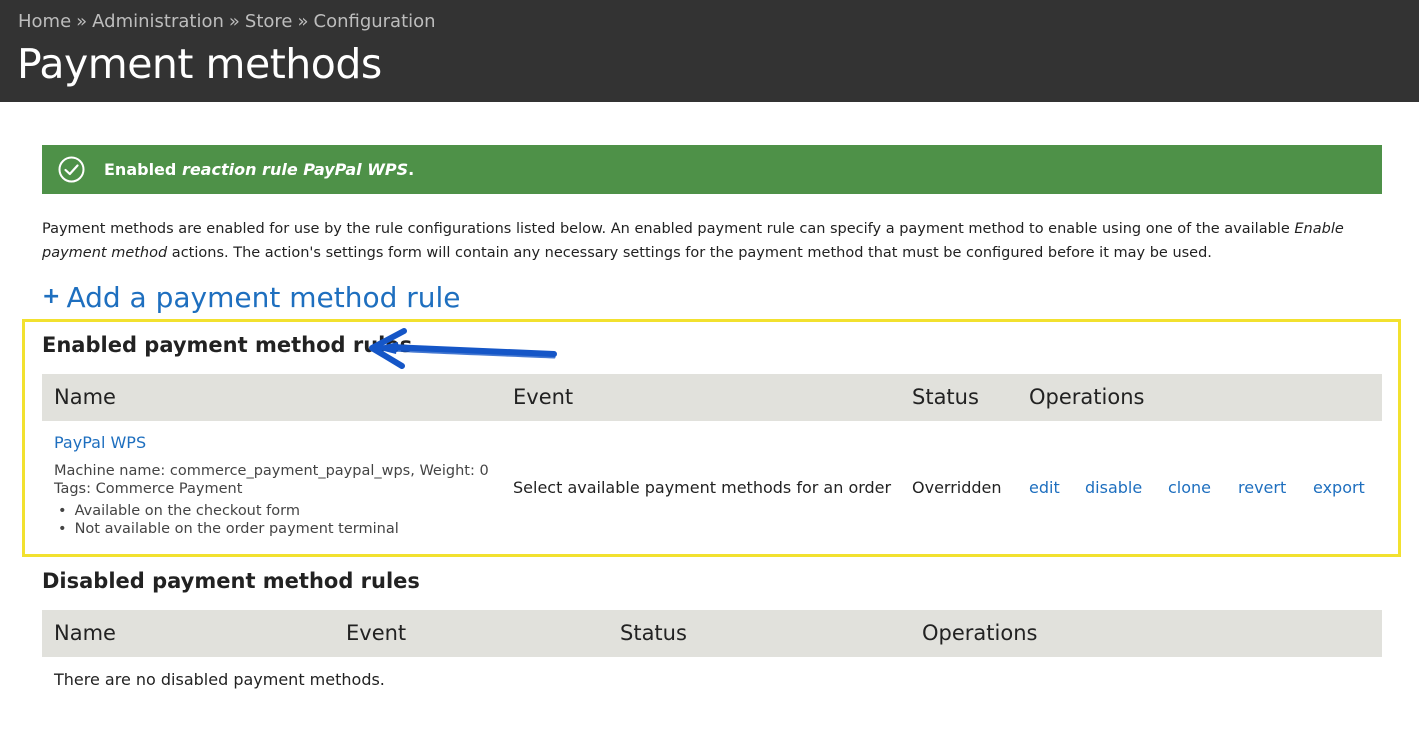 Image resolution: width=1419 pixels, height=746 pixels. Describe the element at coordinates (219, 679) in the screenshot. I see `empty-table-message: There are no disabled payment methods.` at that location.